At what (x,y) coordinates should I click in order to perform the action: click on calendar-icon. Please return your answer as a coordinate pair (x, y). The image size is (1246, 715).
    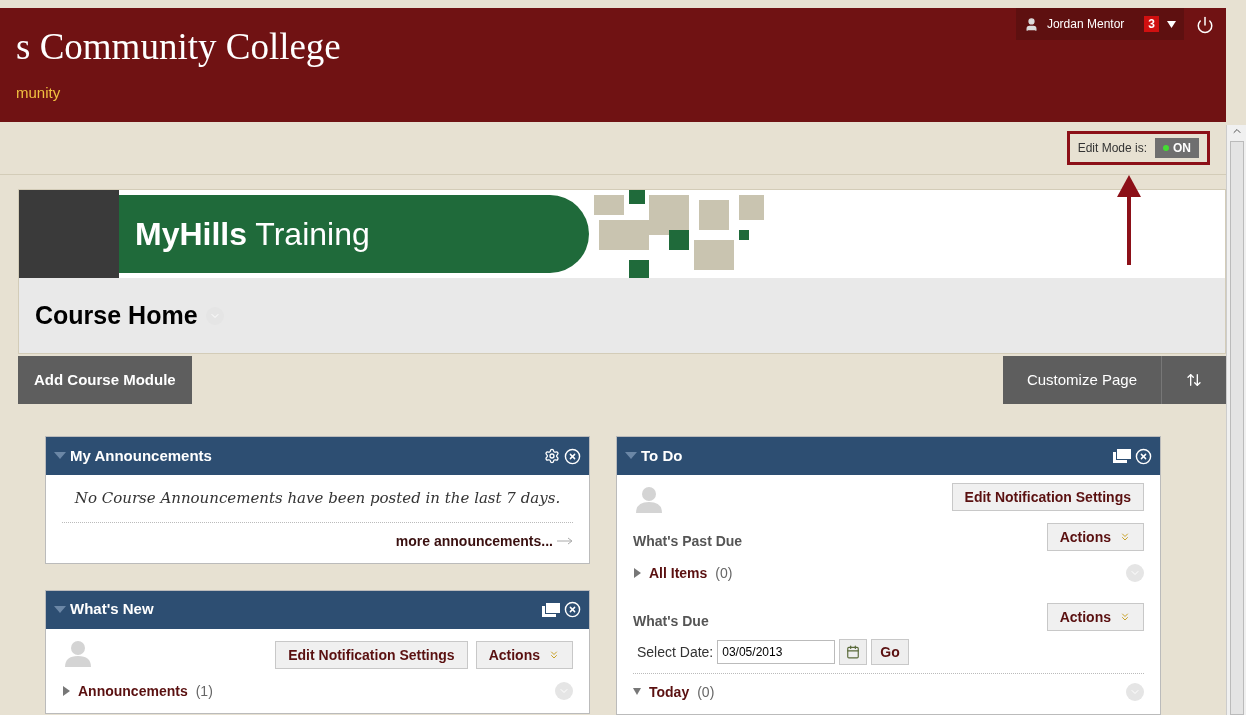
    Looking at the image, I should click on (853, 652).